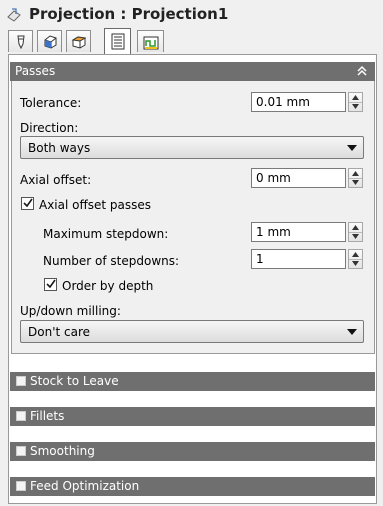 The image size is (383, 506). What do you see at coordinates (192, 71) in the screenshot?
I see `passes-section-header: Passes` at bounding box center [192, 71].